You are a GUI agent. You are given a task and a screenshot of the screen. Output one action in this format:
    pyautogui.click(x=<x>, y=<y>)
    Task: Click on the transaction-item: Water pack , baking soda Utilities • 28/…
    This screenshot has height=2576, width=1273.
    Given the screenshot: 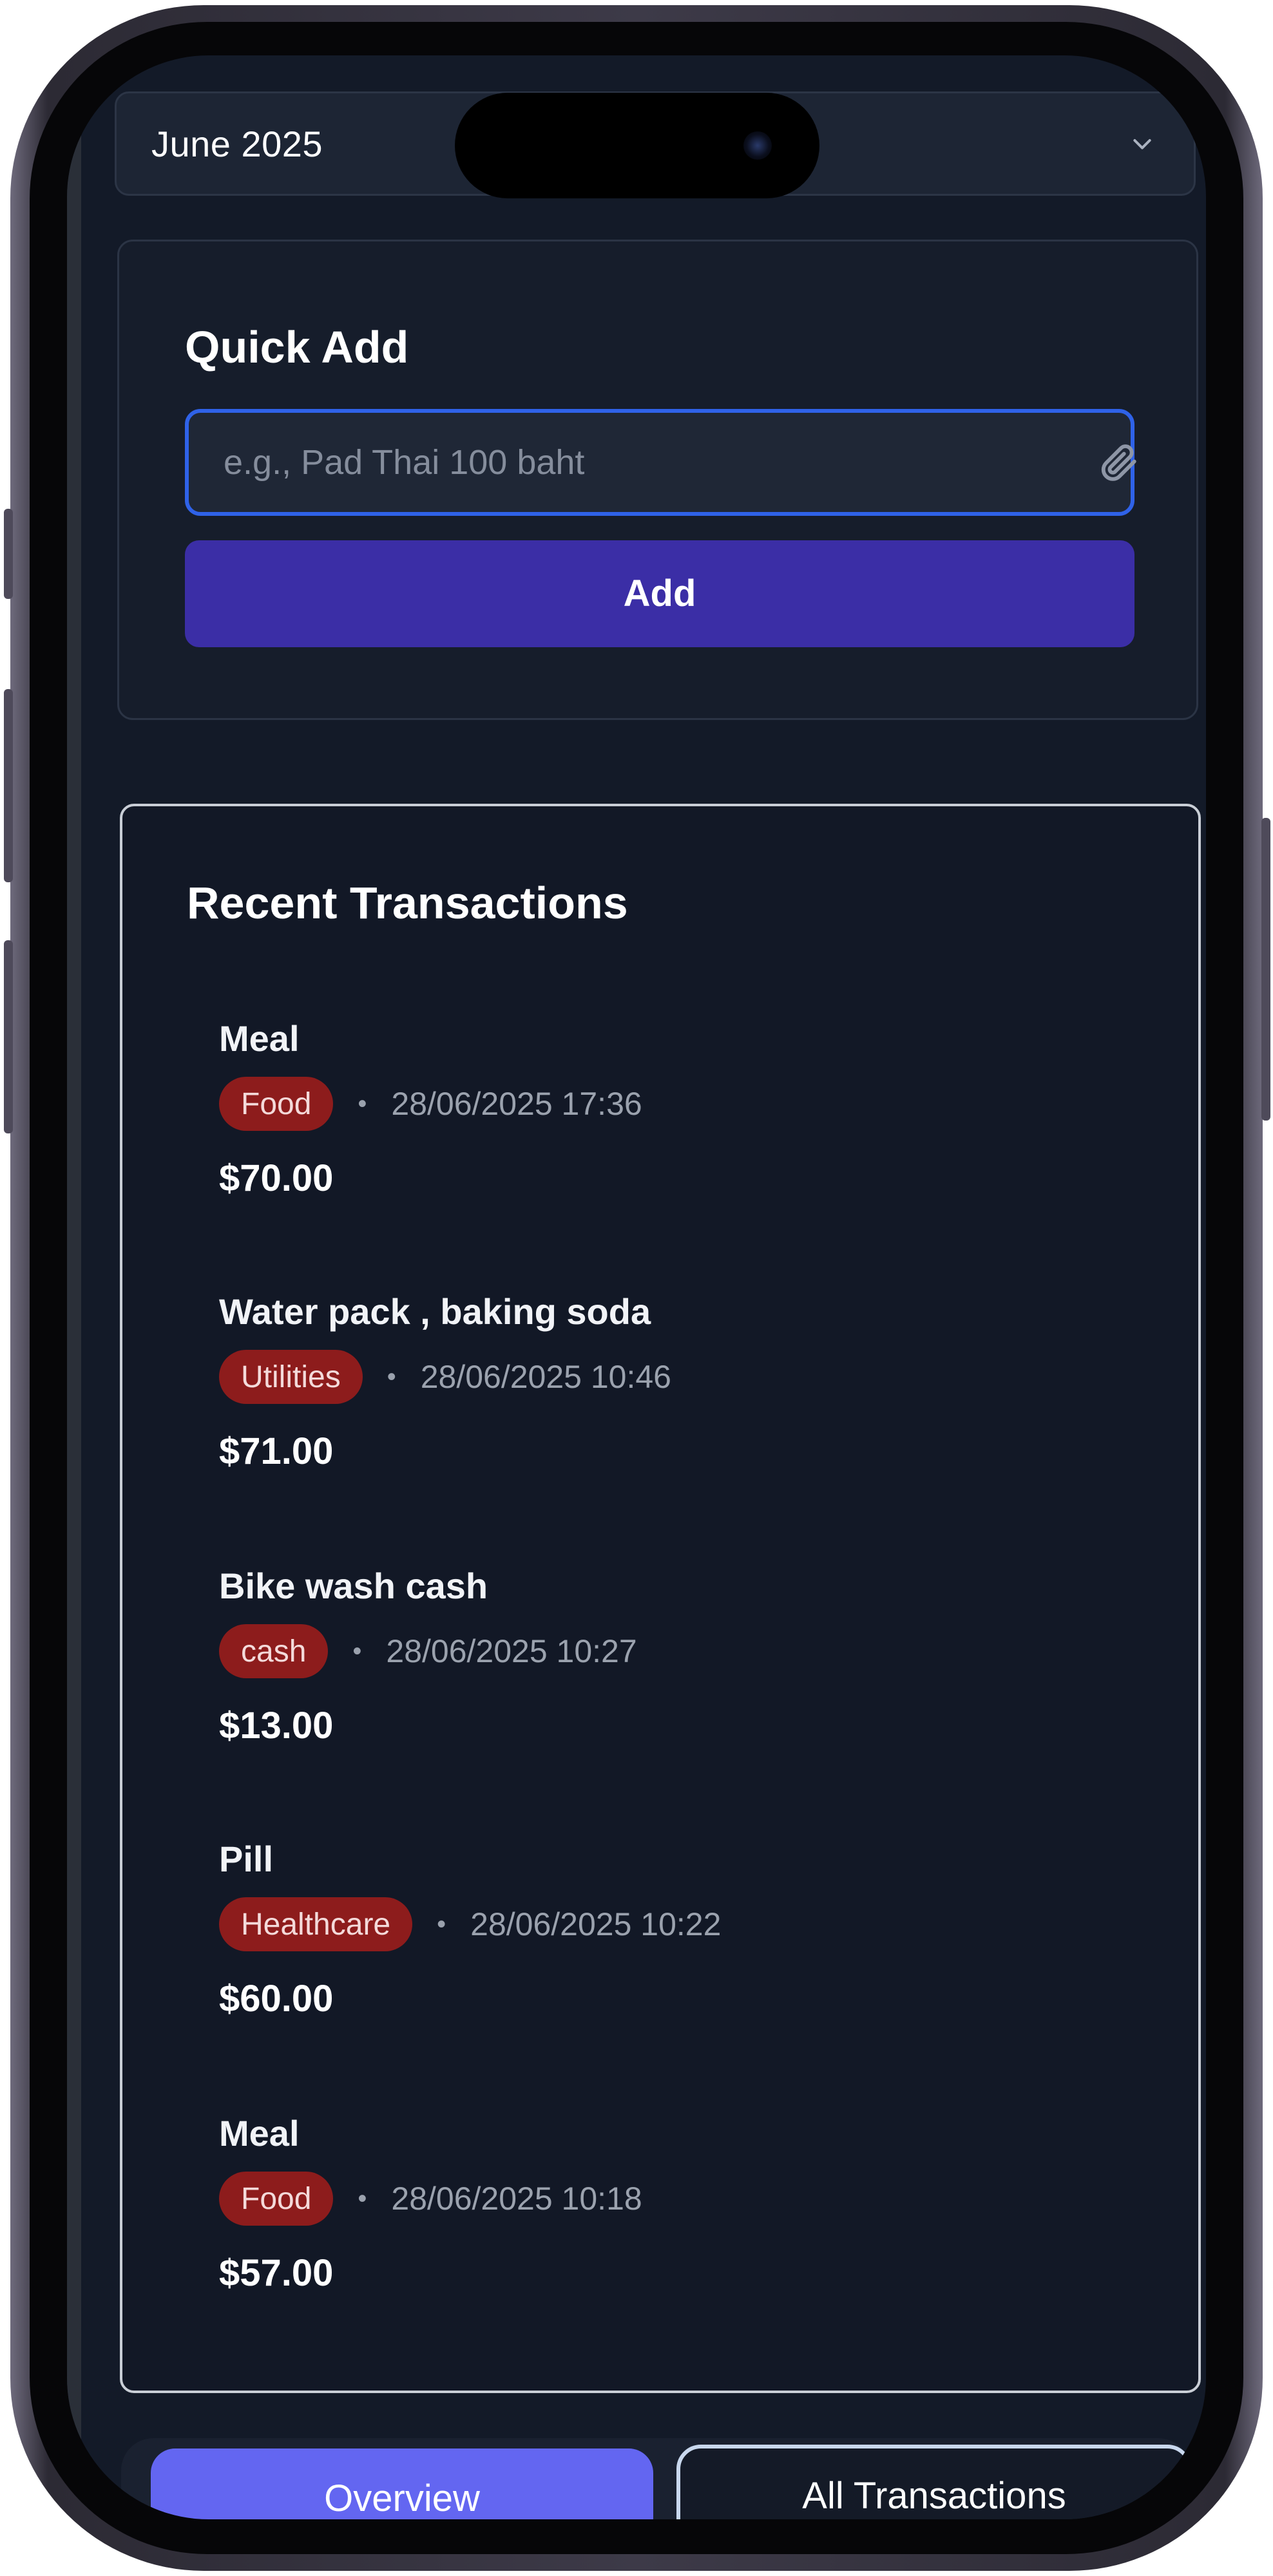 What is the action you would take?
    pyautogui.click(x=638, y=1387)
    